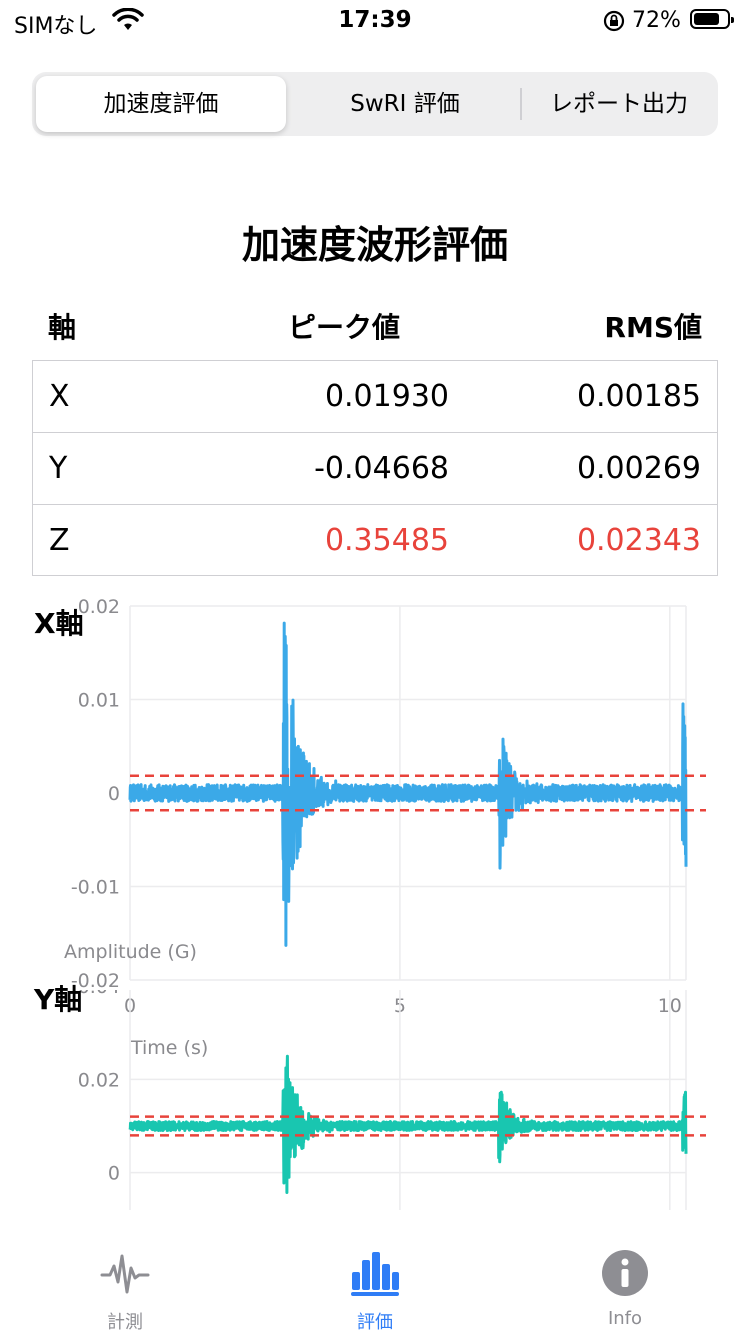 Image resolution: width=750 pixels, height=1334 pixels. I want to click on tab-measure: 計測, so click(125, 1272).